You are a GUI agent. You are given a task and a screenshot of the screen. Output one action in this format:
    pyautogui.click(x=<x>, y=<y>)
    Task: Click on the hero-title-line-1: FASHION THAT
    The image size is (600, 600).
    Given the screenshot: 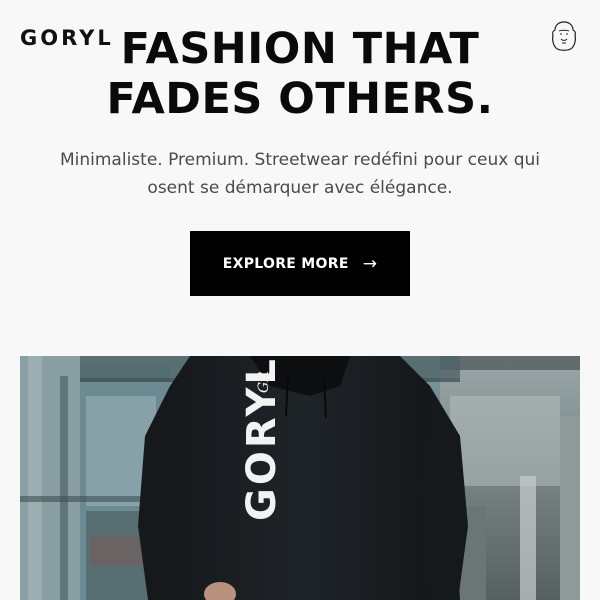 What is the action you would take?
    pyautogui.click(x=300, y=49)
    